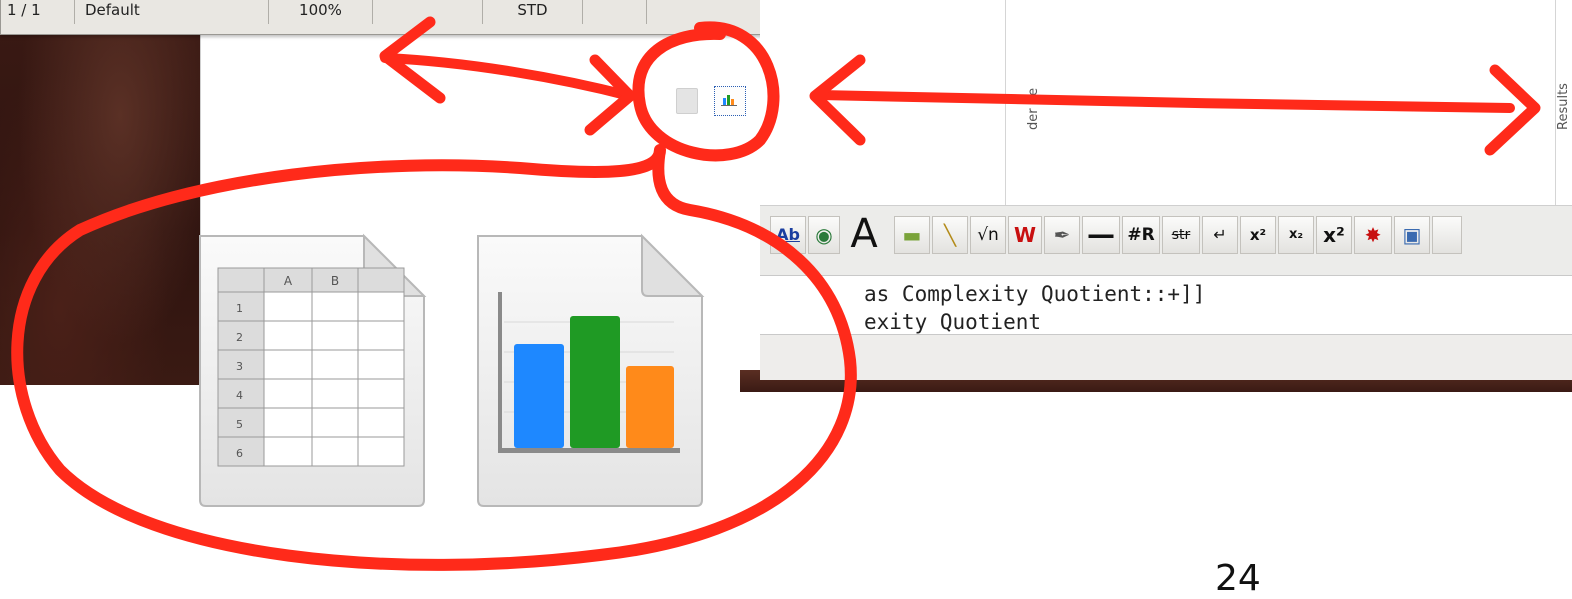  I want to click on slide-page-number: 24, so click(1238, 578).